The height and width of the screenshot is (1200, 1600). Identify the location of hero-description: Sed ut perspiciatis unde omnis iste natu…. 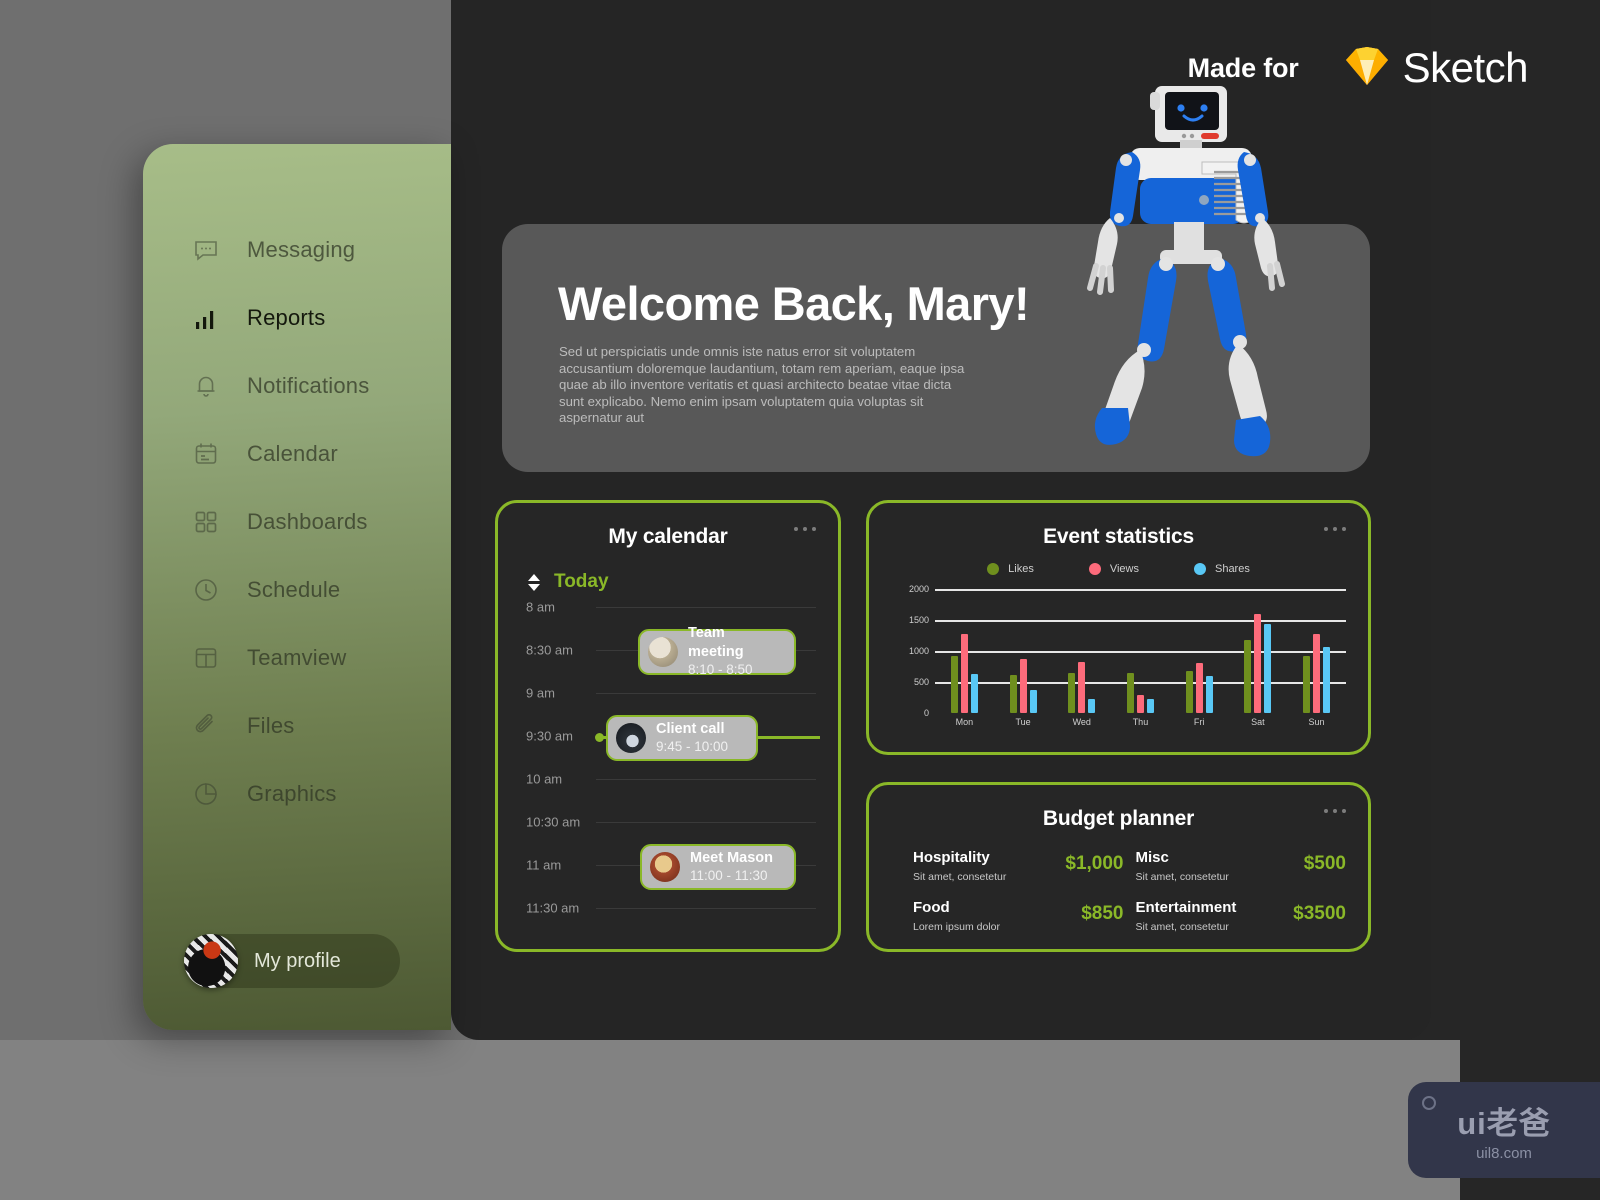
(762, 384).